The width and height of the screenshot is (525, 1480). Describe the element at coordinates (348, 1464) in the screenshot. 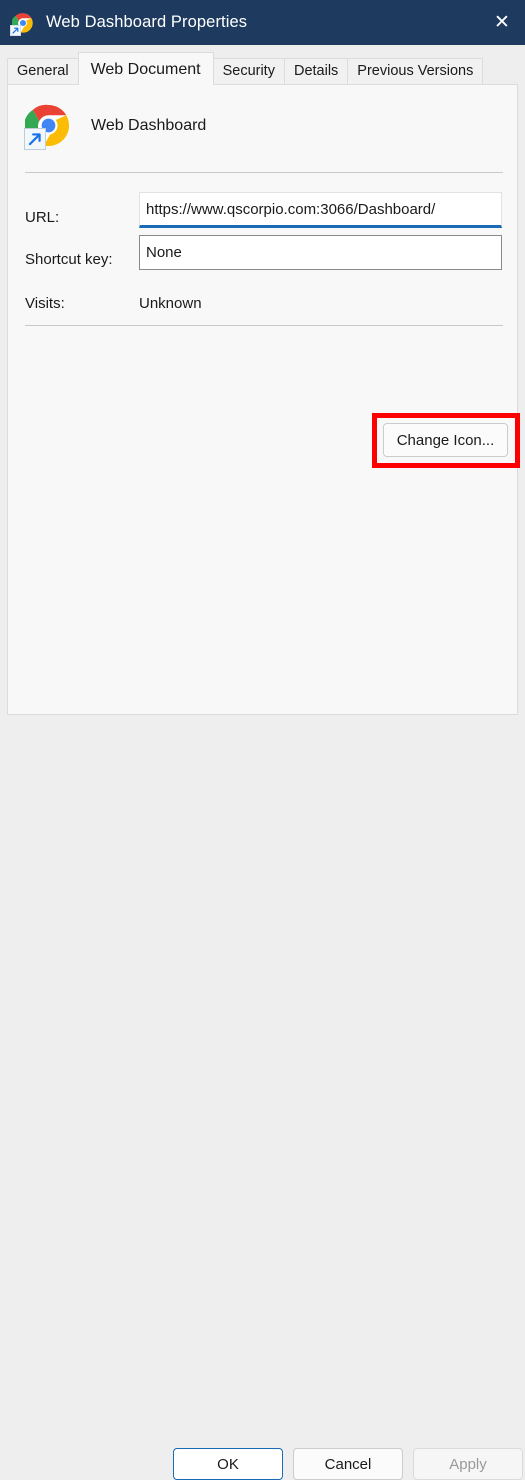

I see `cancel-button: Cancel` at that location.